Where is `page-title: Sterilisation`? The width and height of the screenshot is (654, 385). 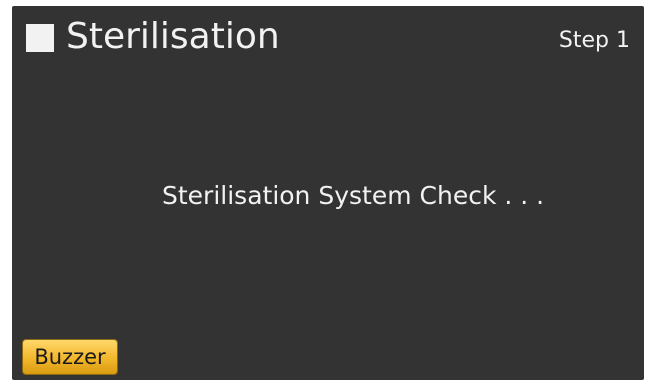 page-title: Sterilisation is located at coordinates (173, 36).